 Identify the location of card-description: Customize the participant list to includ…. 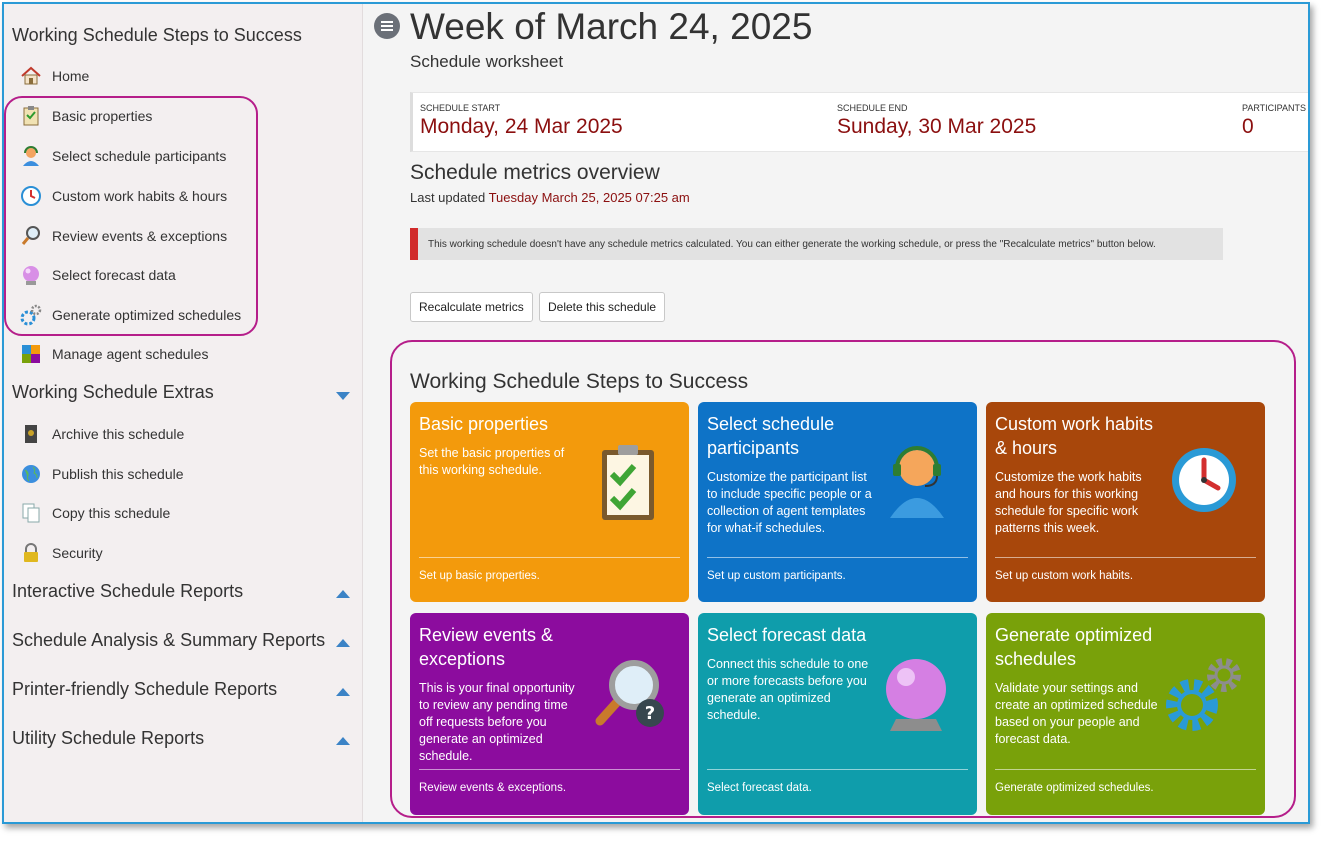
(789, 502).